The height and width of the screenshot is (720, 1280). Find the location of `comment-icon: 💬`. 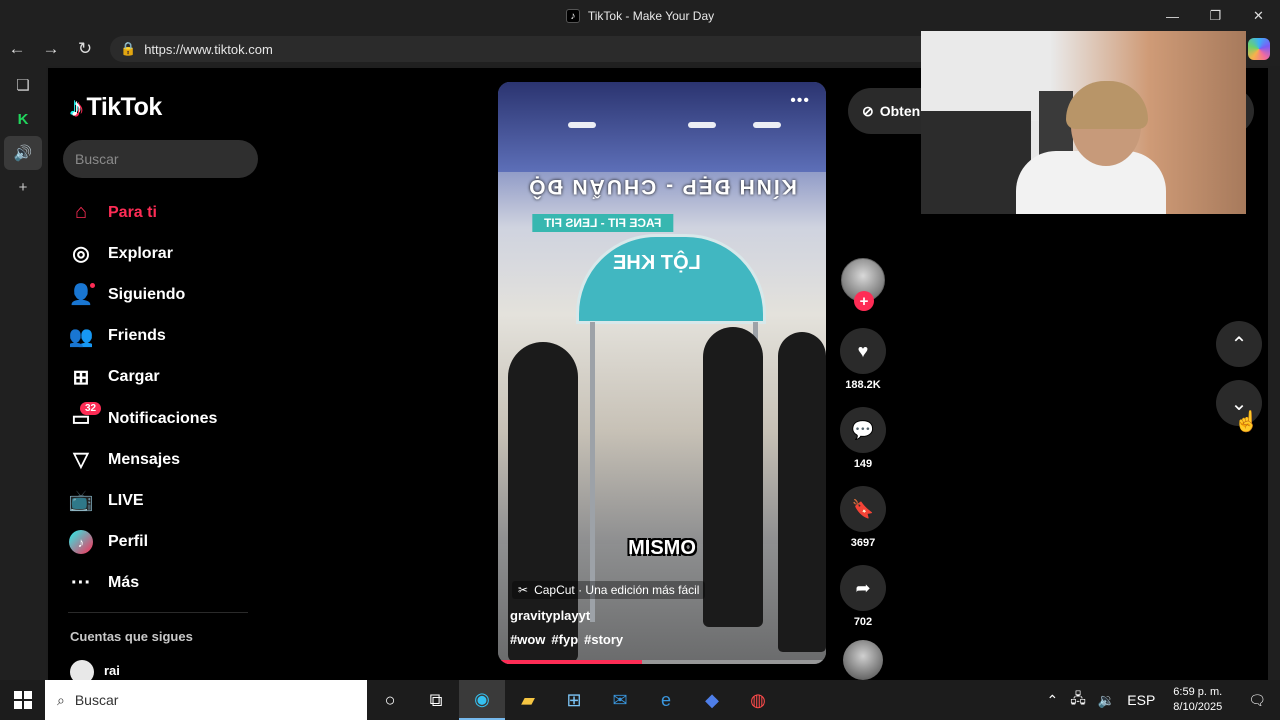

comment-icon: 💬 is located at coordinates (863, 429).